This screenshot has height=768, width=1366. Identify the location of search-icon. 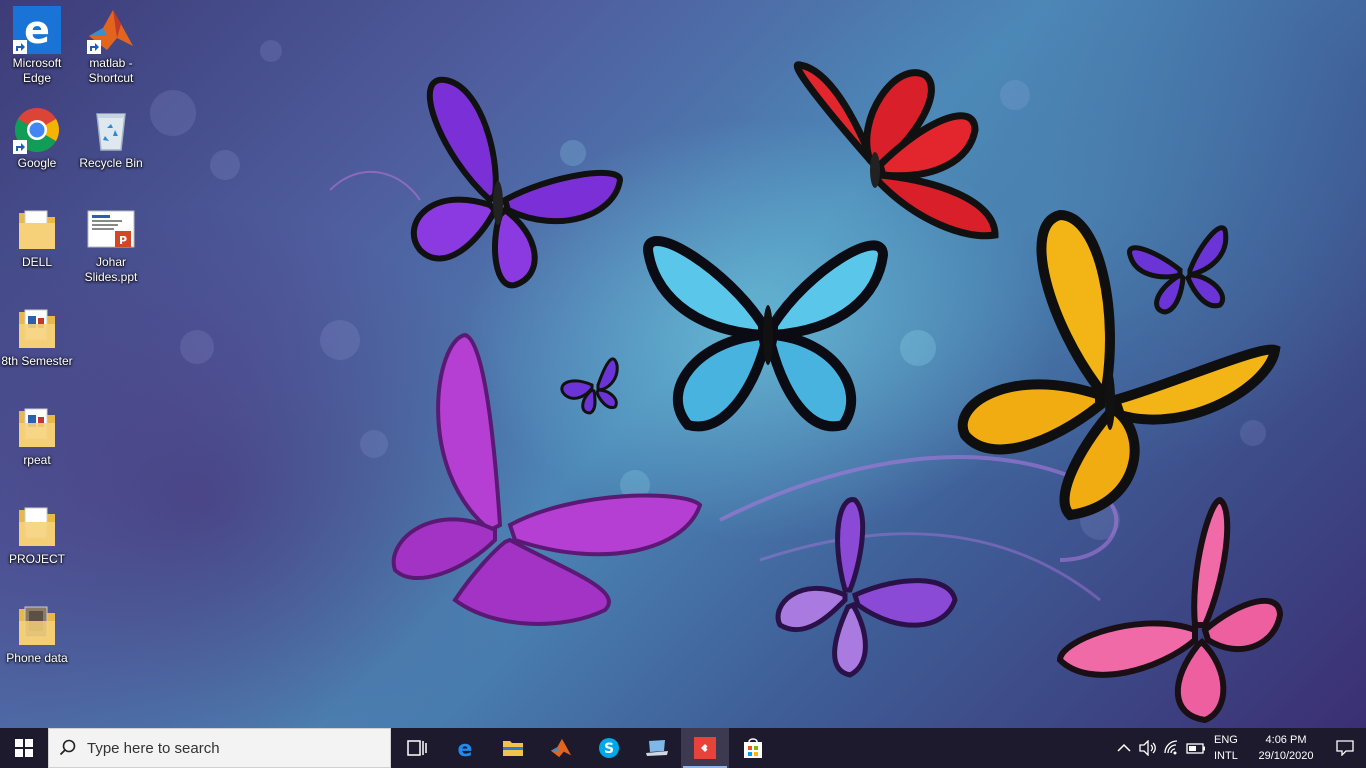
(68, 748).